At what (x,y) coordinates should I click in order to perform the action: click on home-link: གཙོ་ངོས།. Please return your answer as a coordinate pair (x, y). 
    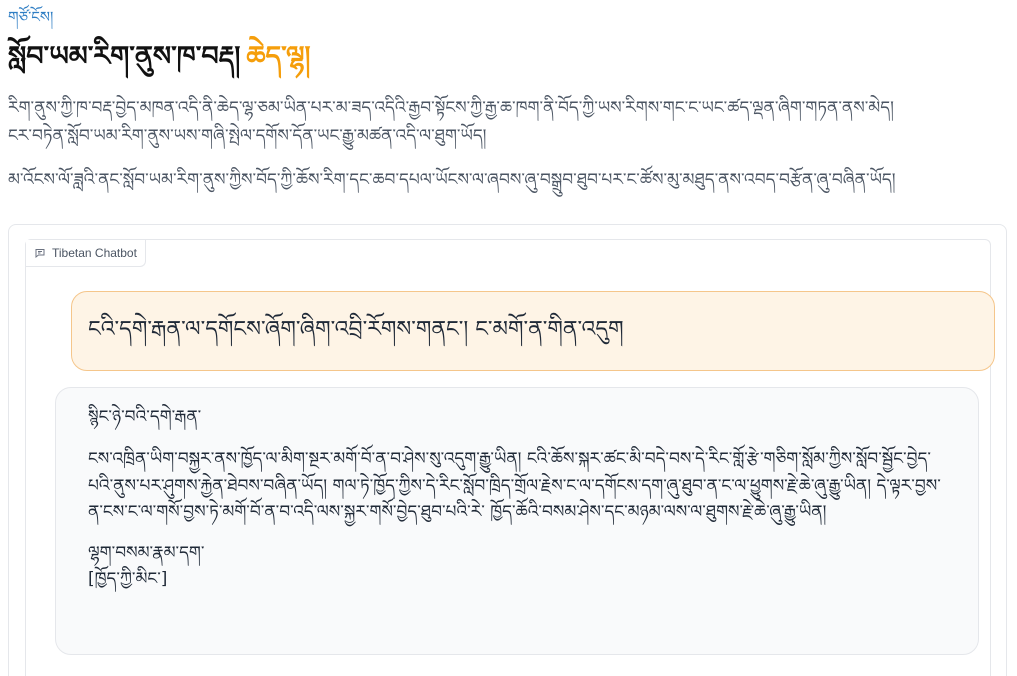
    Looking at the image, I should click on (30, 17).